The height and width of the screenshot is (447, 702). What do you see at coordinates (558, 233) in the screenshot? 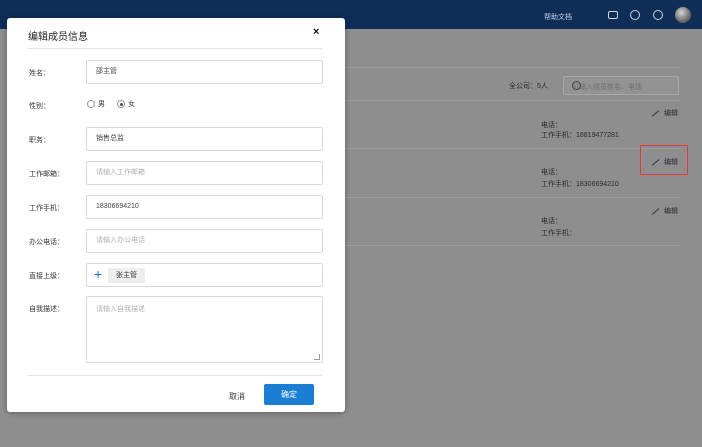
I see `member-mobile: 工作手机：` at bounding box center [558, 233].